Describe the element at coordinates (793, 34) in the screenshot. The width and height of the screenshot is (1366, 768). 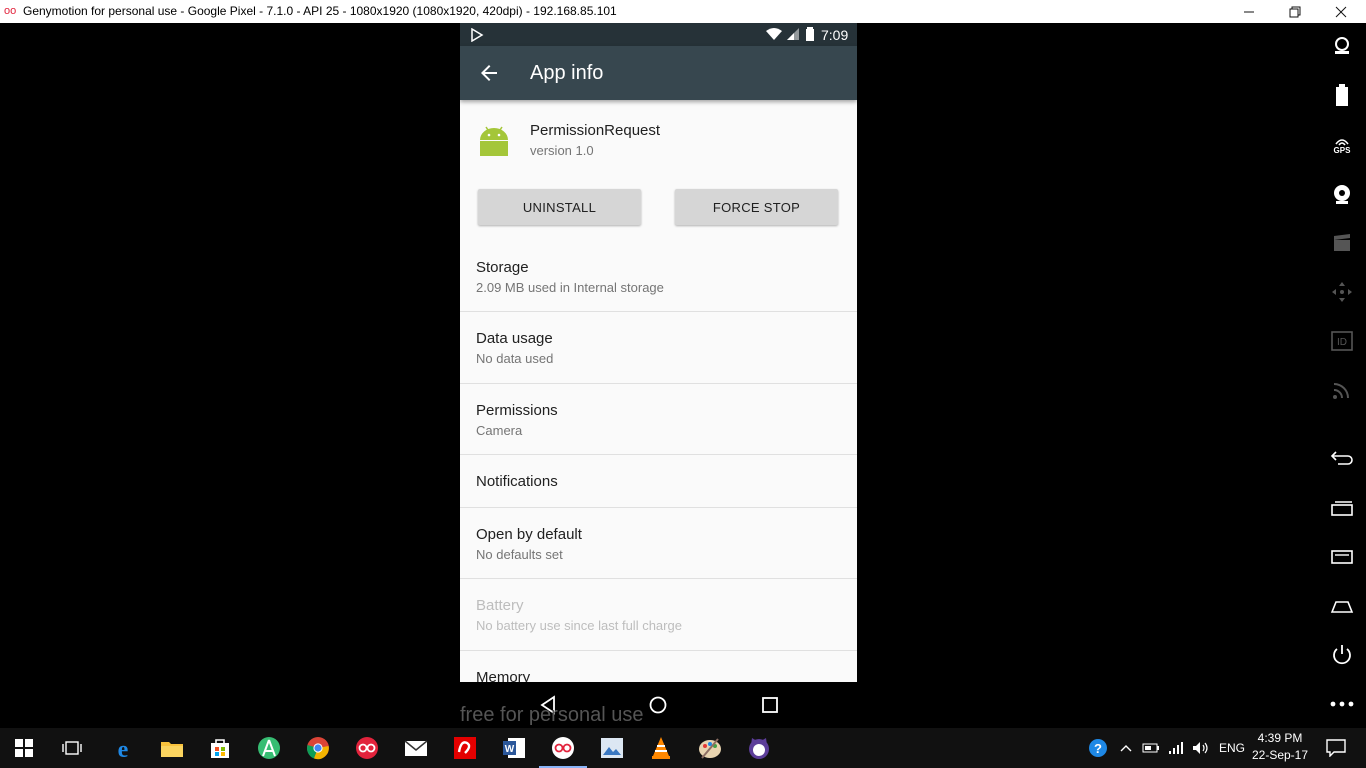
I see `cell-signal-icon` at that location.